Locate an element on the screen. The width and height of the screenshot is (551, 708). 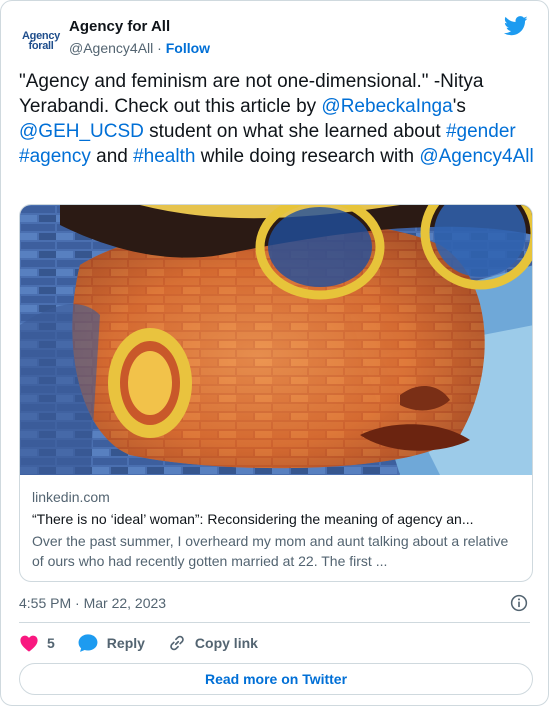
reply-bubble-icon is located at coordinates (88, 643).